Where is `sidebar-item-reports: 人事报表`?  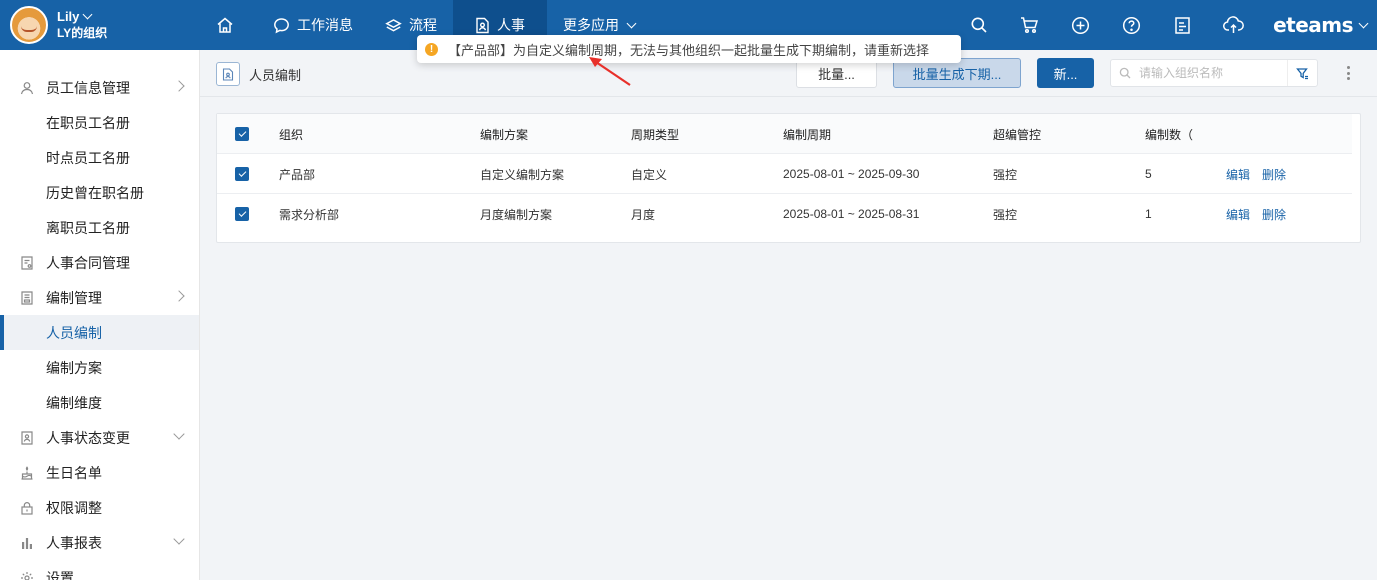
sidebar-item-reports: 人事报表 is located at coordinates (99, 542).